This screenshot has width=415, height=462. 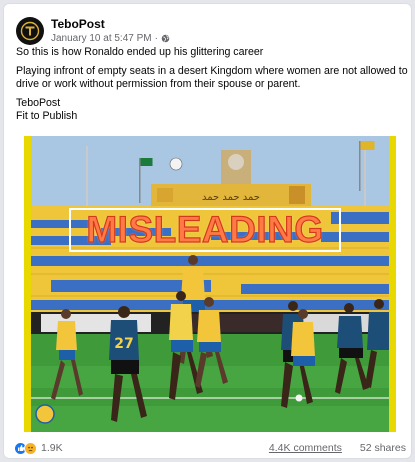 What do you see at coordinates (101, 38) in the screenshot?
I see `post-timestamp: January 10 at 5:47 PM` at bounding box center [101, 38].